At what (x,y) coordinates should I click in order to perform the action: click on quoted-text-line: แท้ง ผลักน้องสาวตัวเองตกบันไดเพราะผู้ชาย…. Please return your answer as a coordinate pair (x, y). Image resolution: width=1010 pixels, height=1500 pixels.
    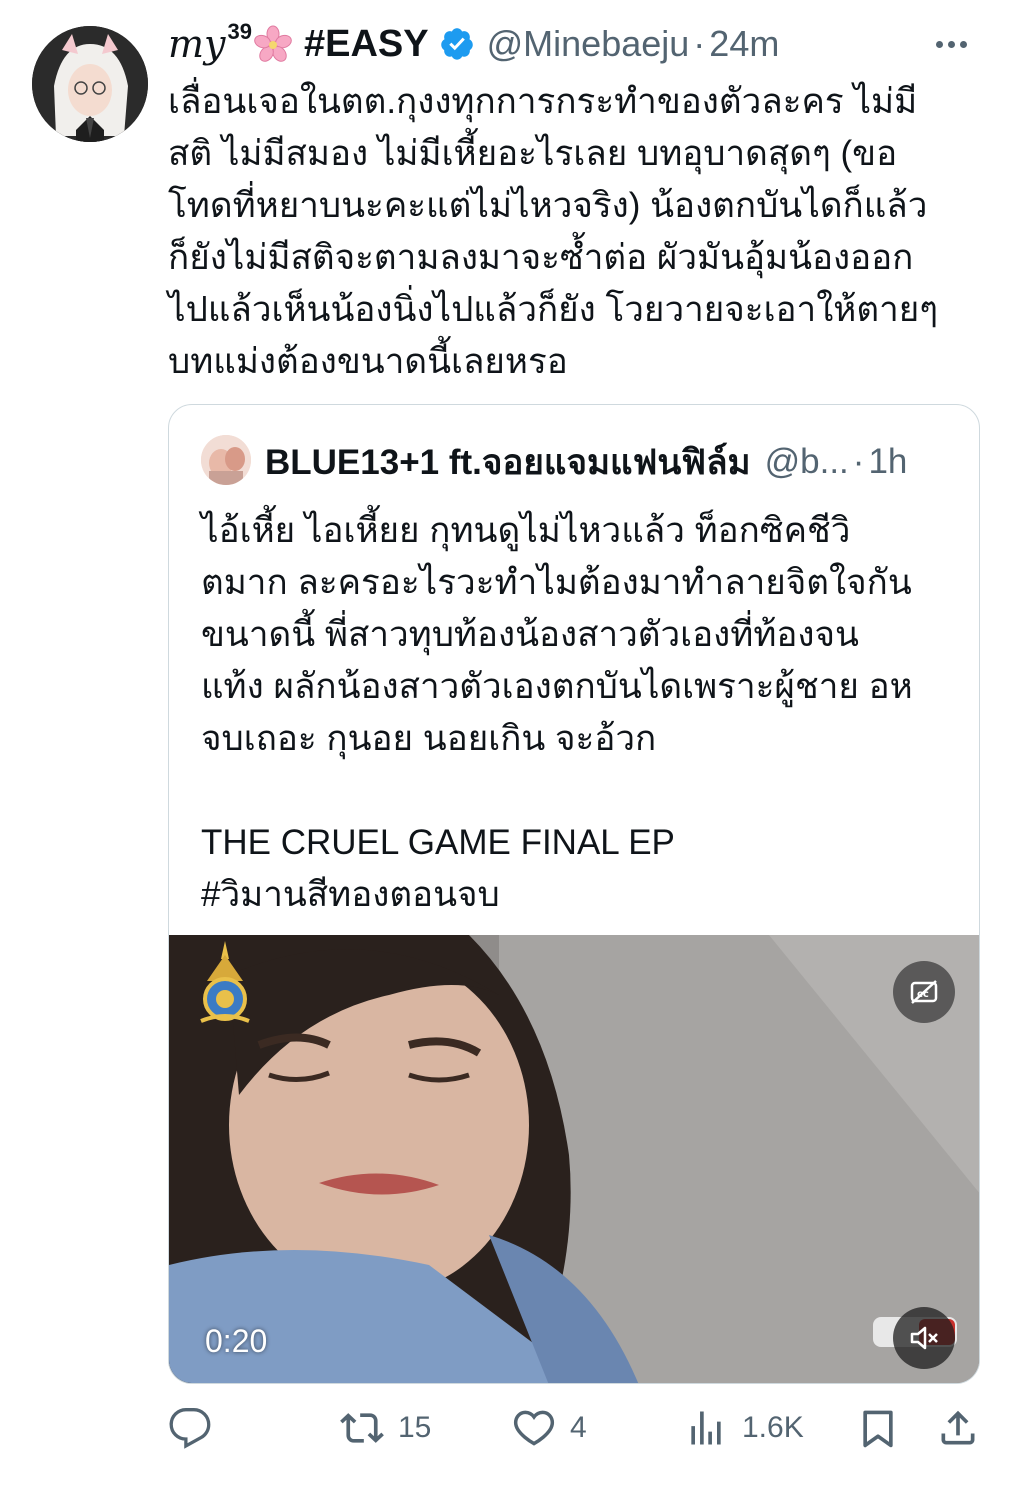
    Looking at the image, I should click on (557, 686).